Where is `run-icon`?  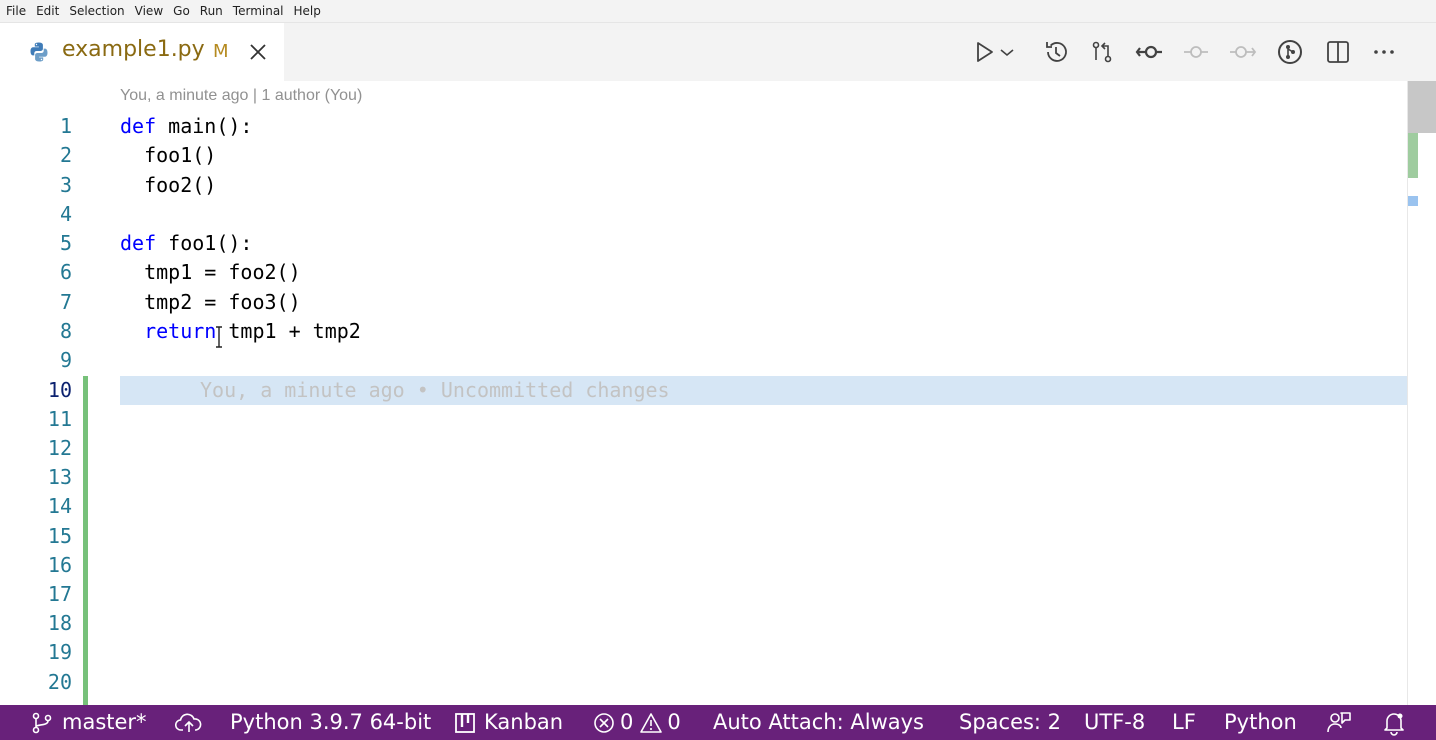
run-icon is located at coordinates (984, 52).